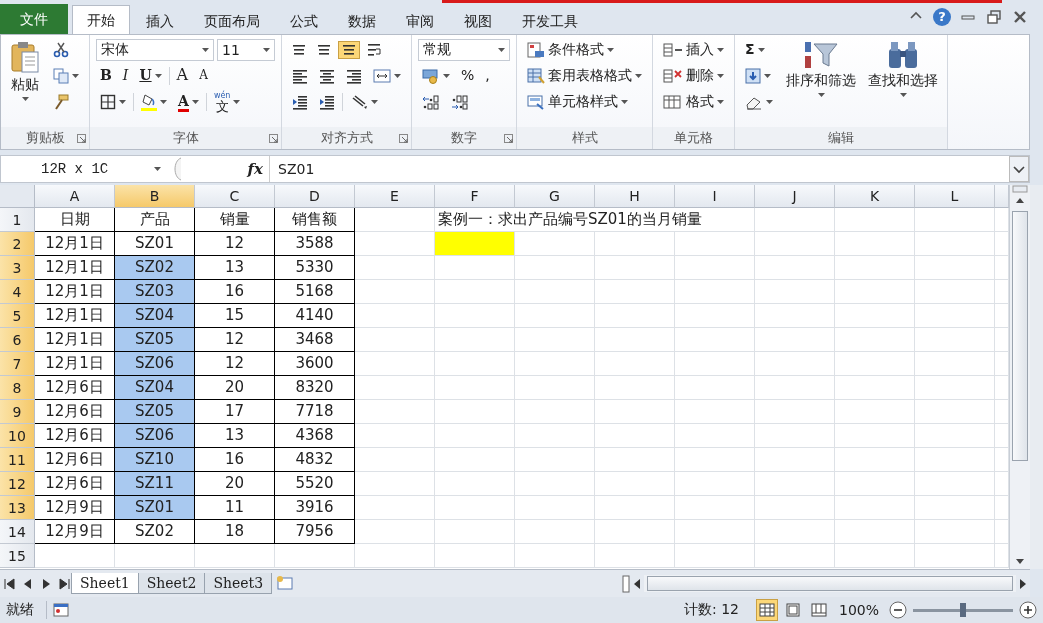 This screenshot has height=623, width=1043. I want to click on ribbon-button: %, so click(468, 76).